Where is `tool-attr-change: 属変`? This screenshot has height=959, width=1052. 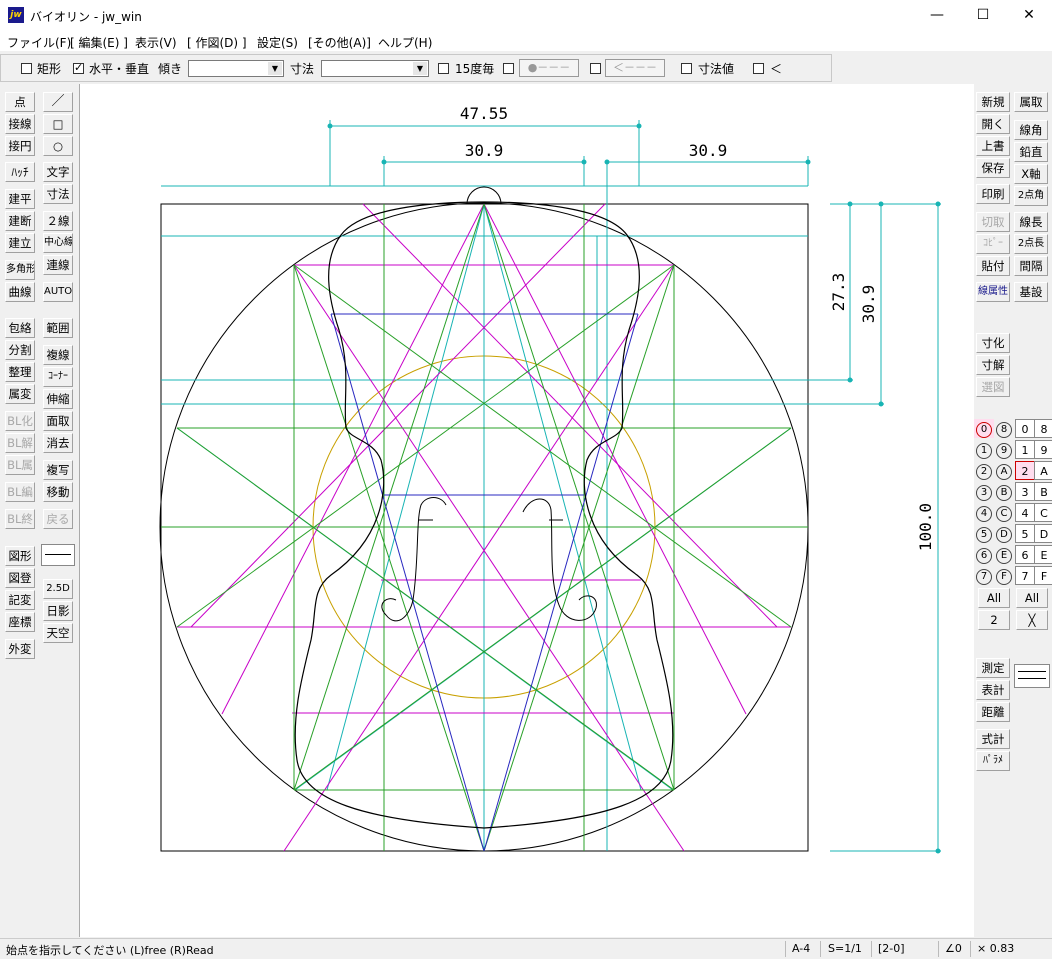 tool-attr-change: 属変 is located at coordinates (20, 394).